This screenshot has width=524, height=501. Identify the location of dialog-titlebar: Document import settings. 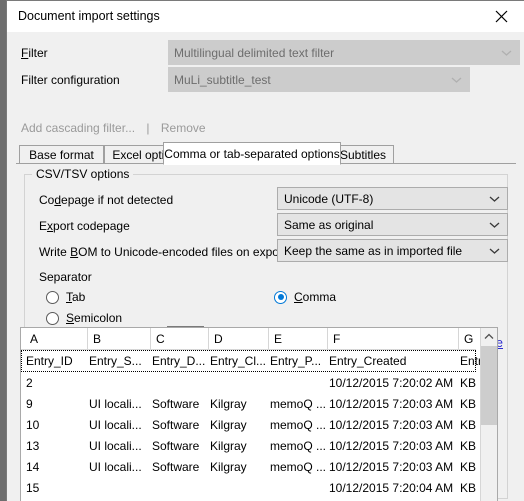
(265, 16).